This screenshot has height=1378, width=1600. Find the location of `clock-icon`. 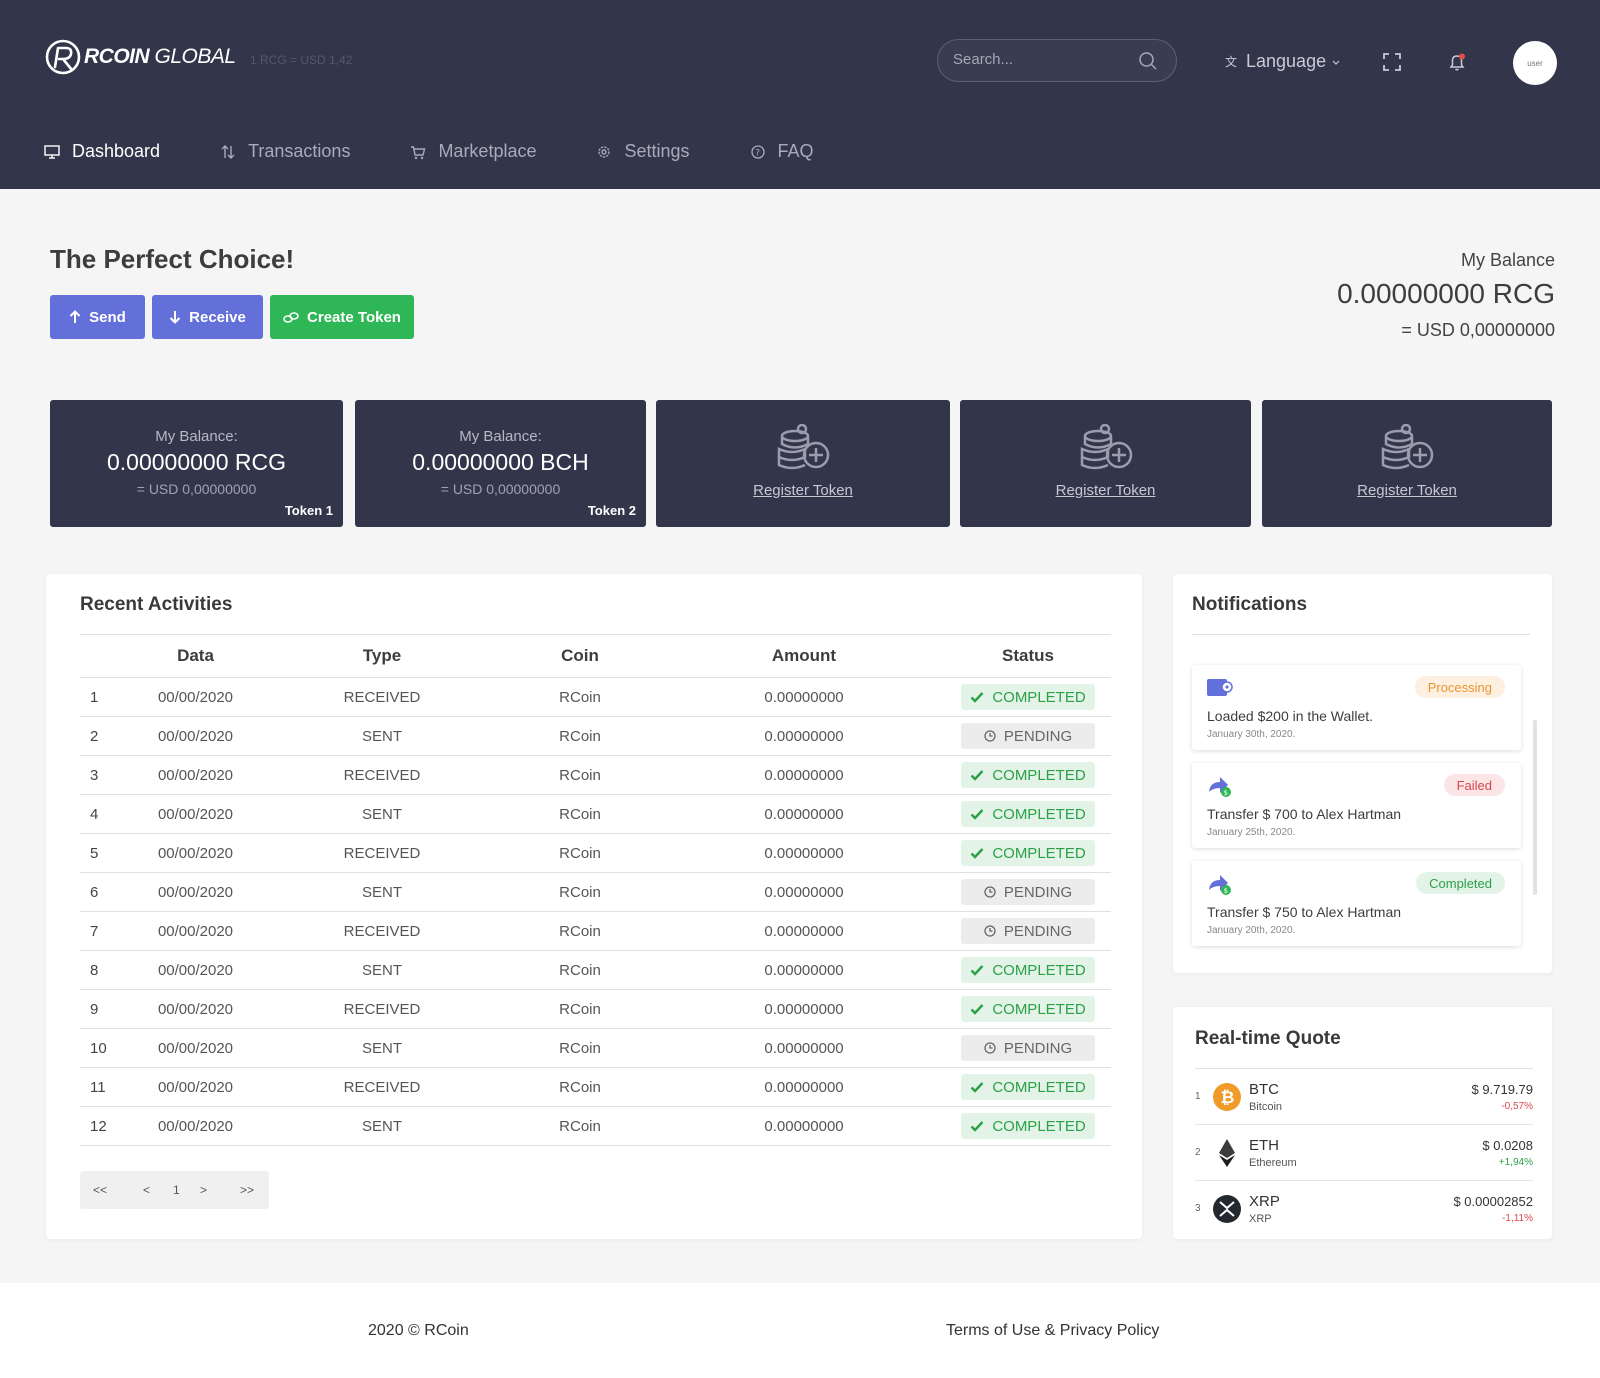

clock-icon is located at coordinates (990, 931).